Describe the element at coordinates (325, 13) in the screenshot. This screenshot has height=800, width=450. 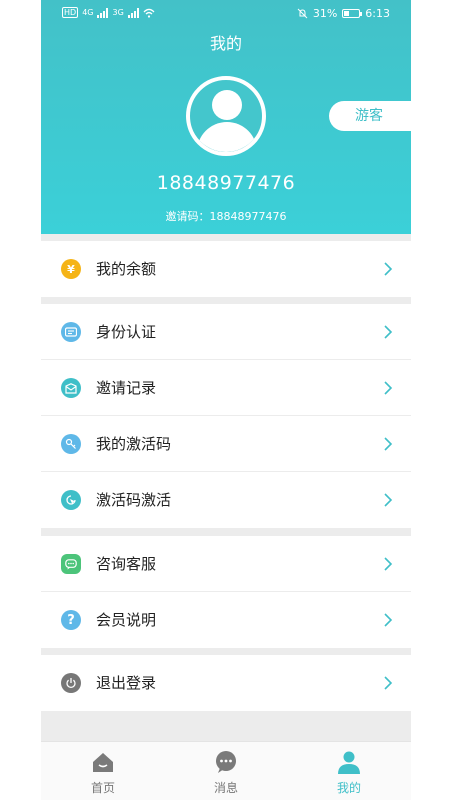
I see `battery-percent: 31%` at that location.